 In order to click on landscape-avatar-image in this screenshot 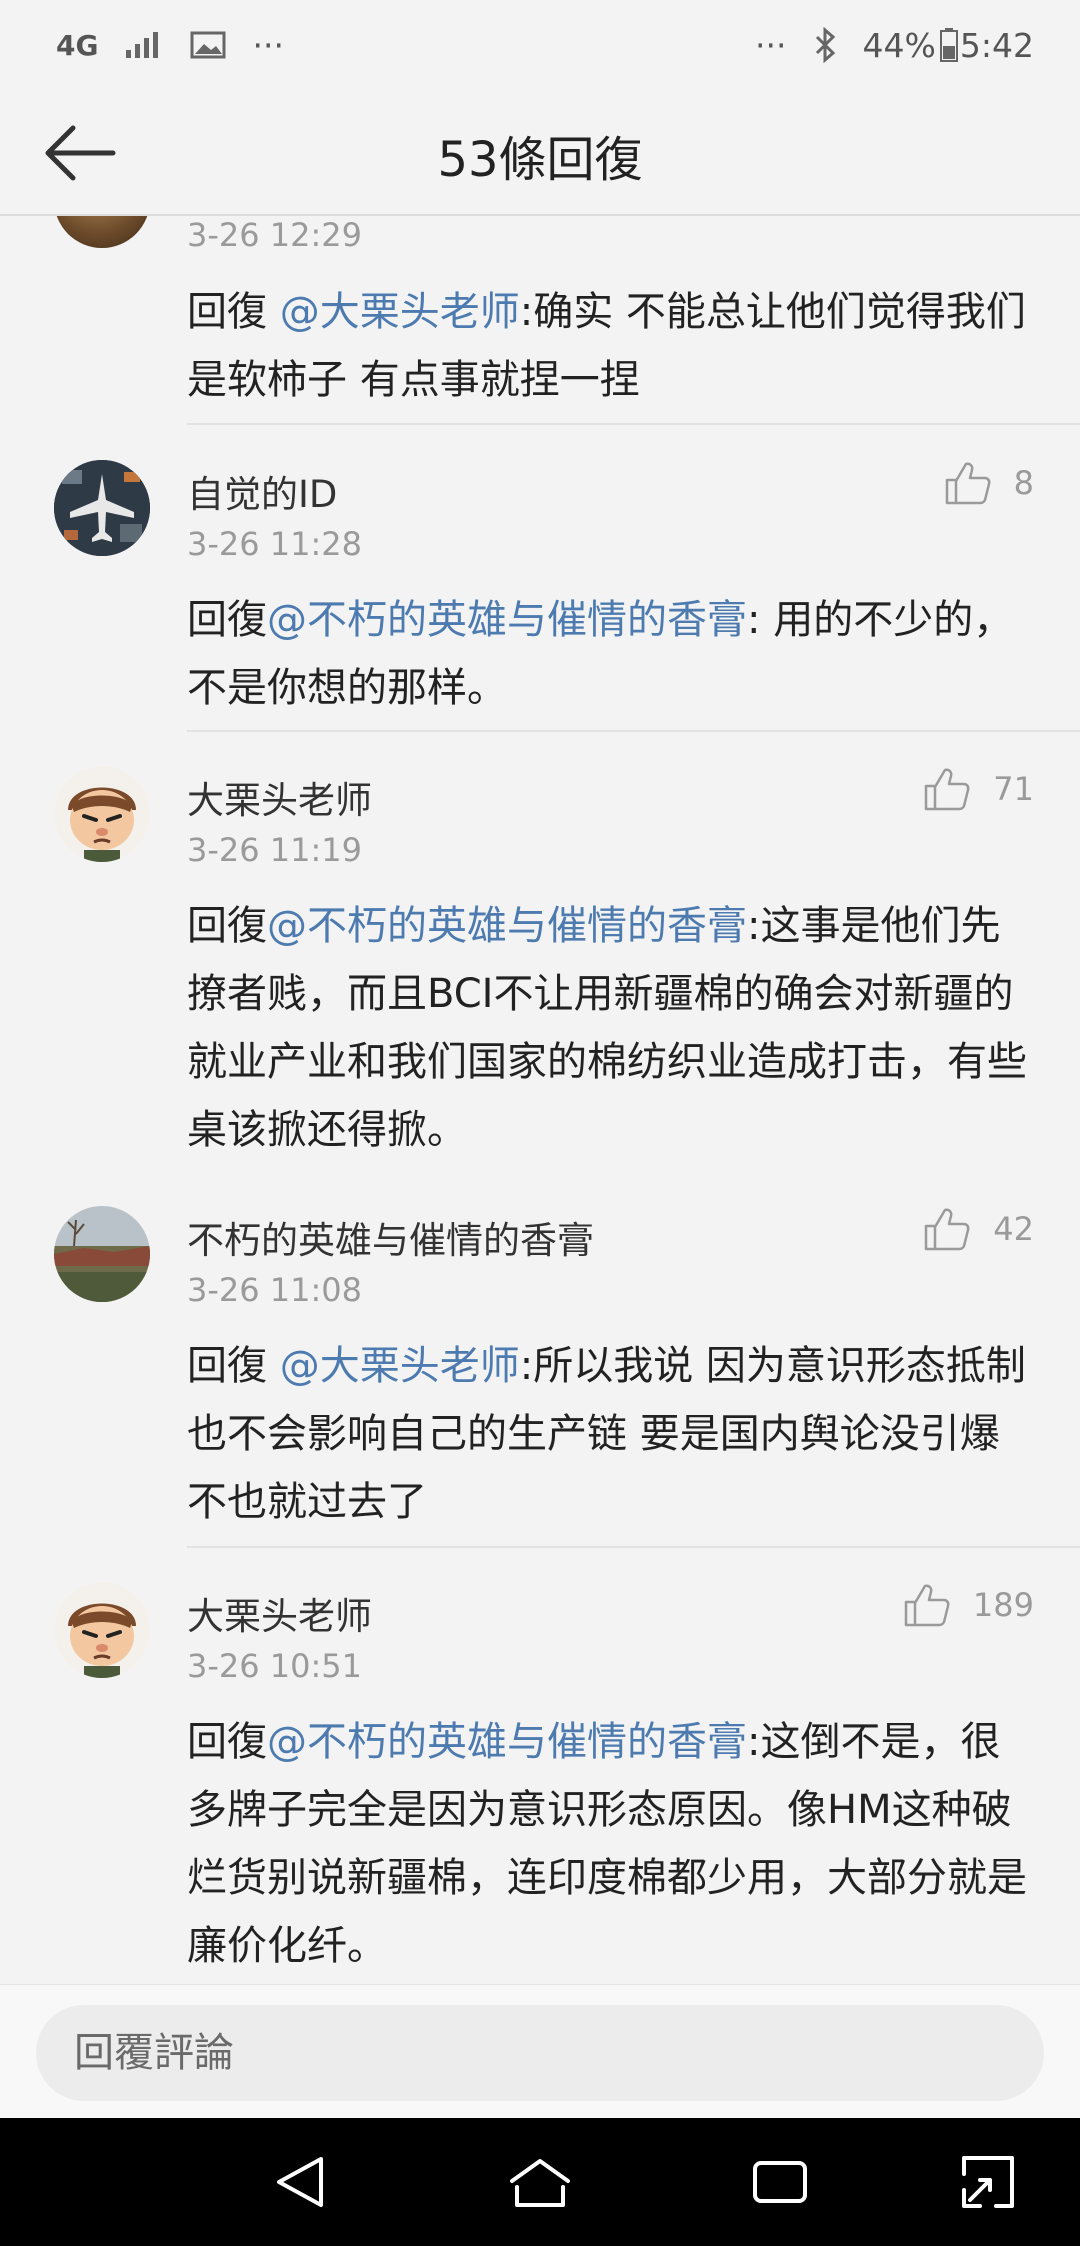, I will do `click(102, 1254)`.